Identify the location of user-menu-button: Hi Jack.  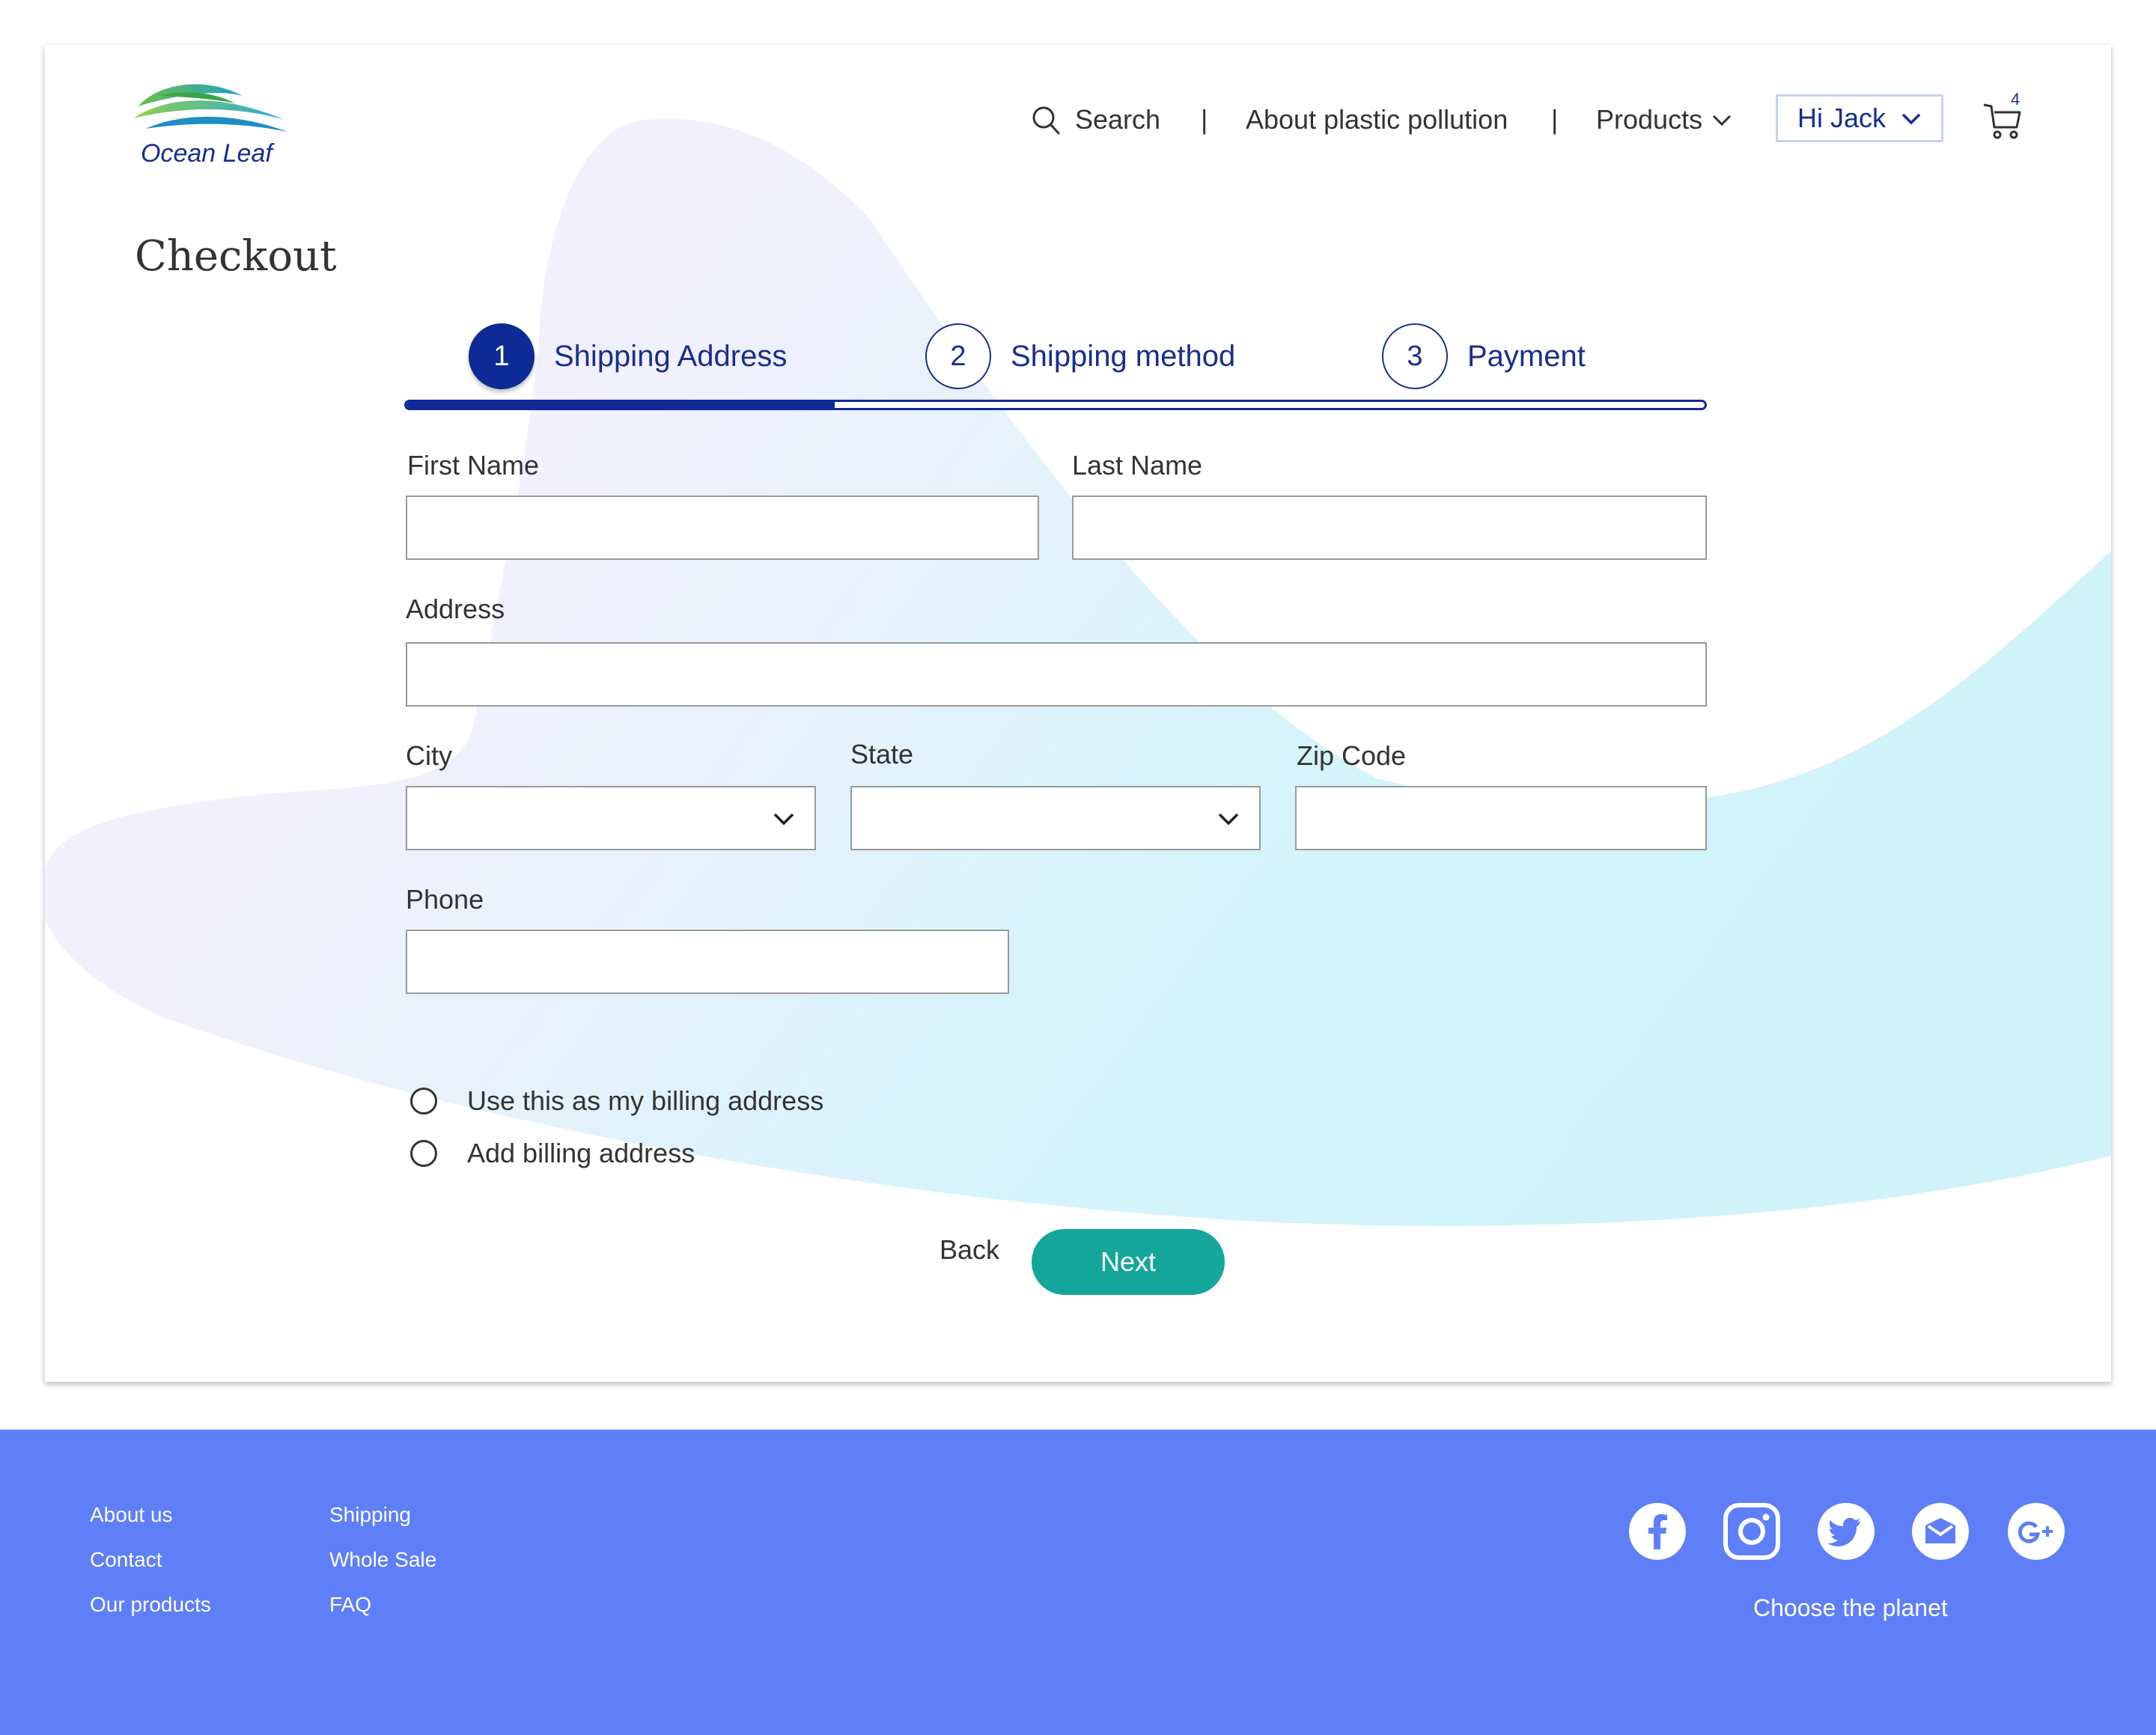
(1859, 118).